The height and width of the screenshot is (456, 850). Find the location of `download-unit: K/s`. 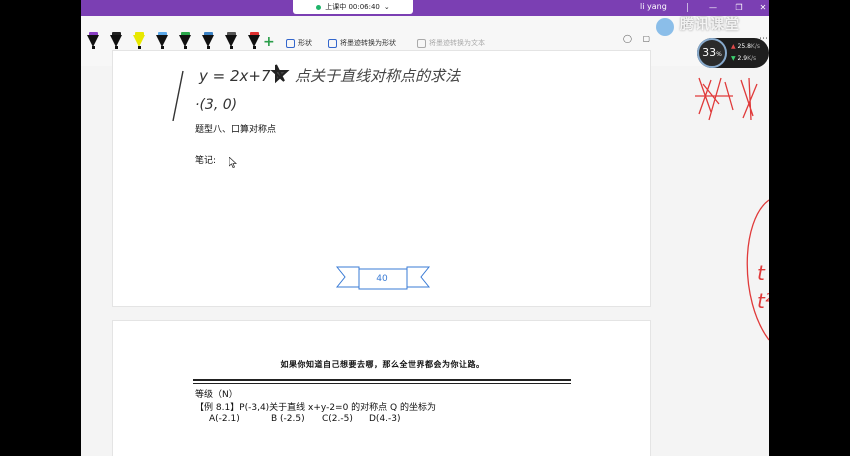

download-unit: K/s is located at coordinates (752, 58).